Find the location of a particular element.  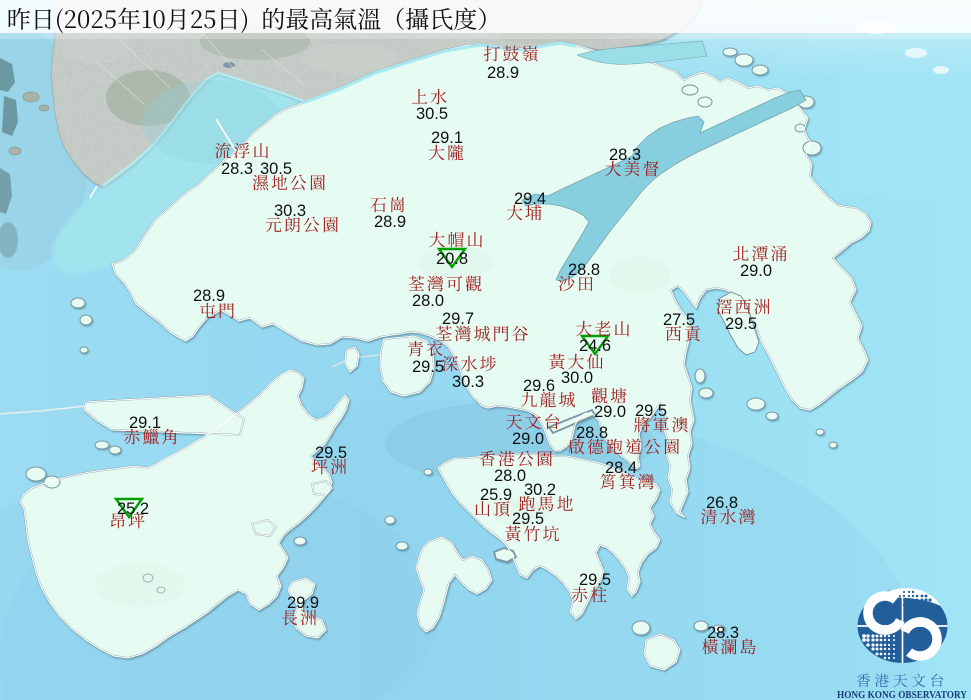

svg-text: 27.5 is located at coordinates (679, 320).